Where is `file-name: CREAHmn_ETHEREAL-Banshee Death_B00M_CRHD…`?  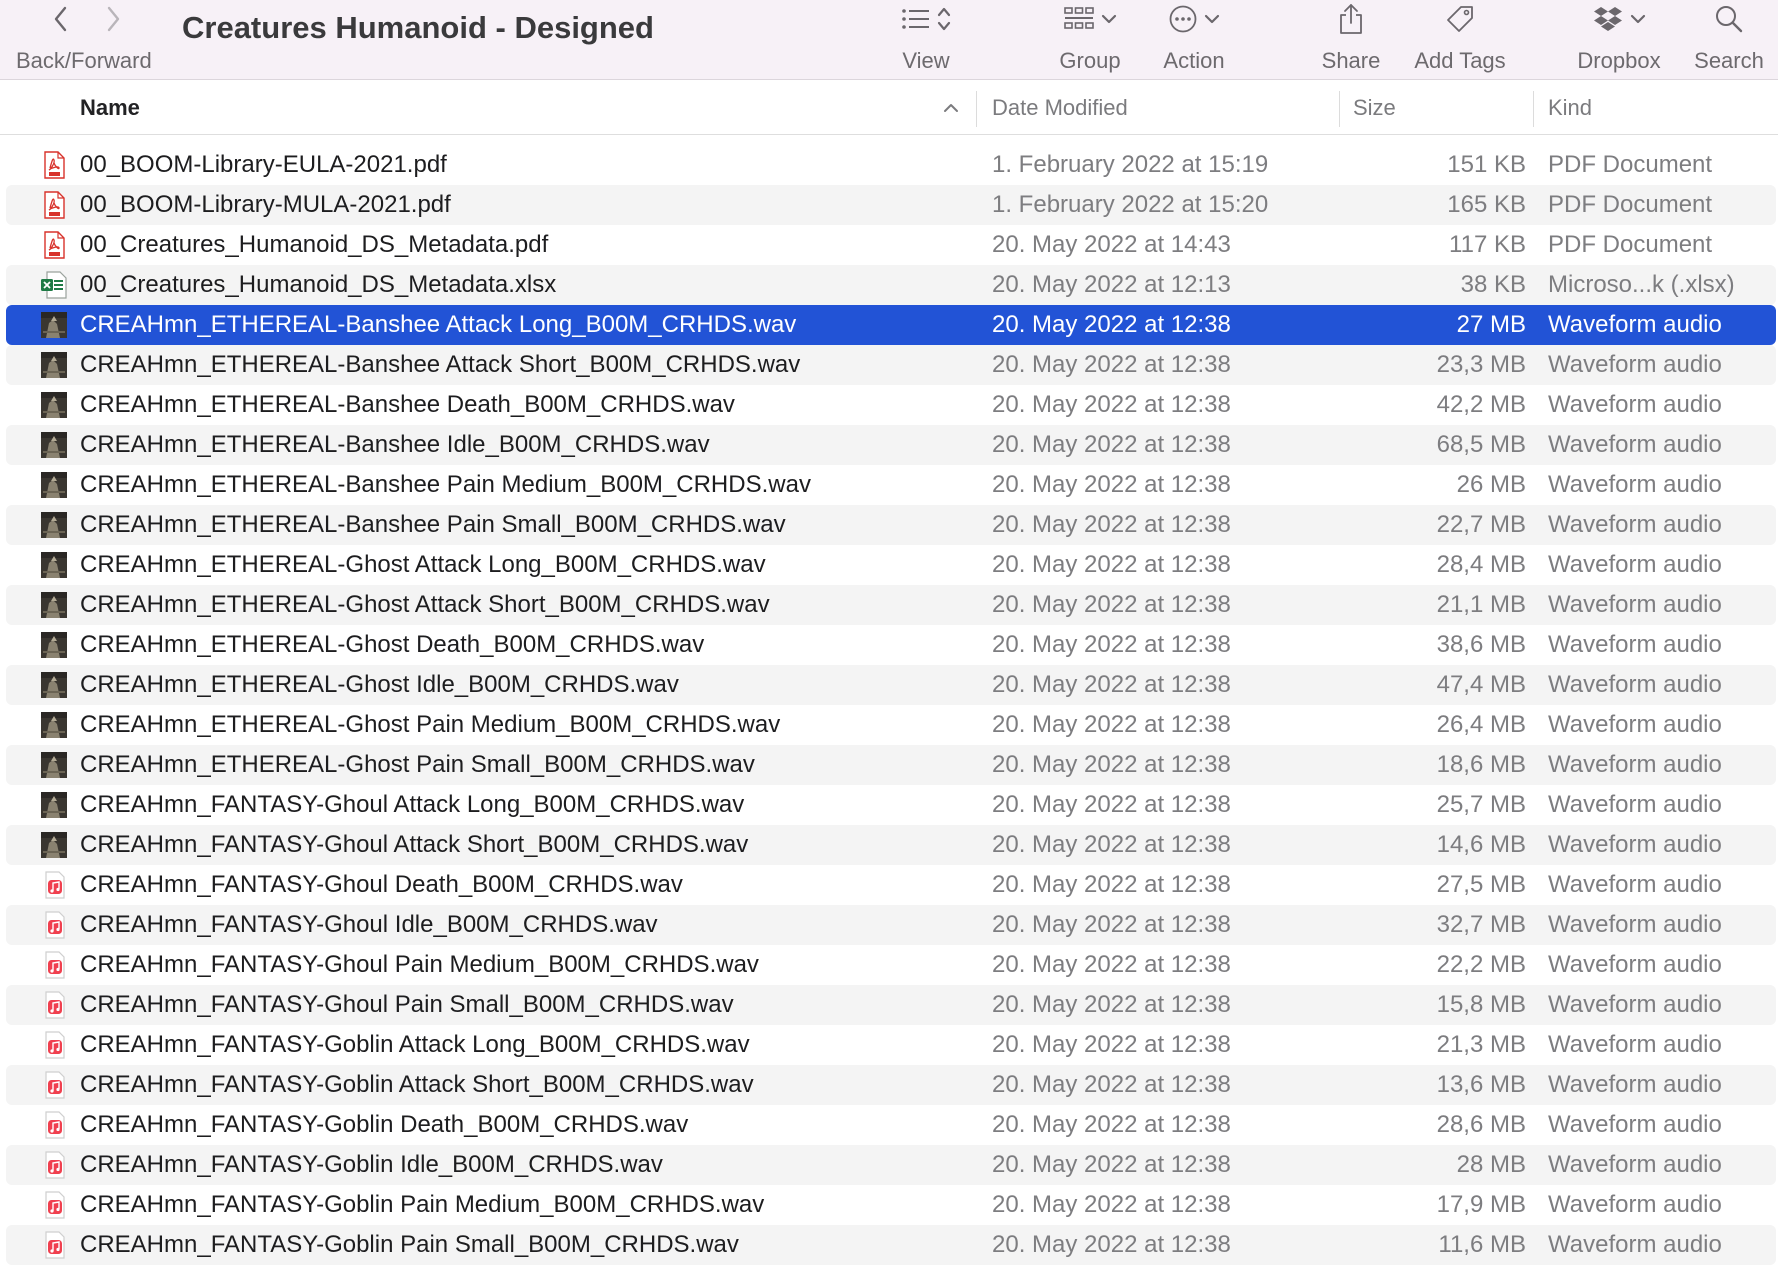 file-name: CREAHmn_ETHEREAL-Banshee Death_B00M_CRHD… is located at coordinates (407, 404).